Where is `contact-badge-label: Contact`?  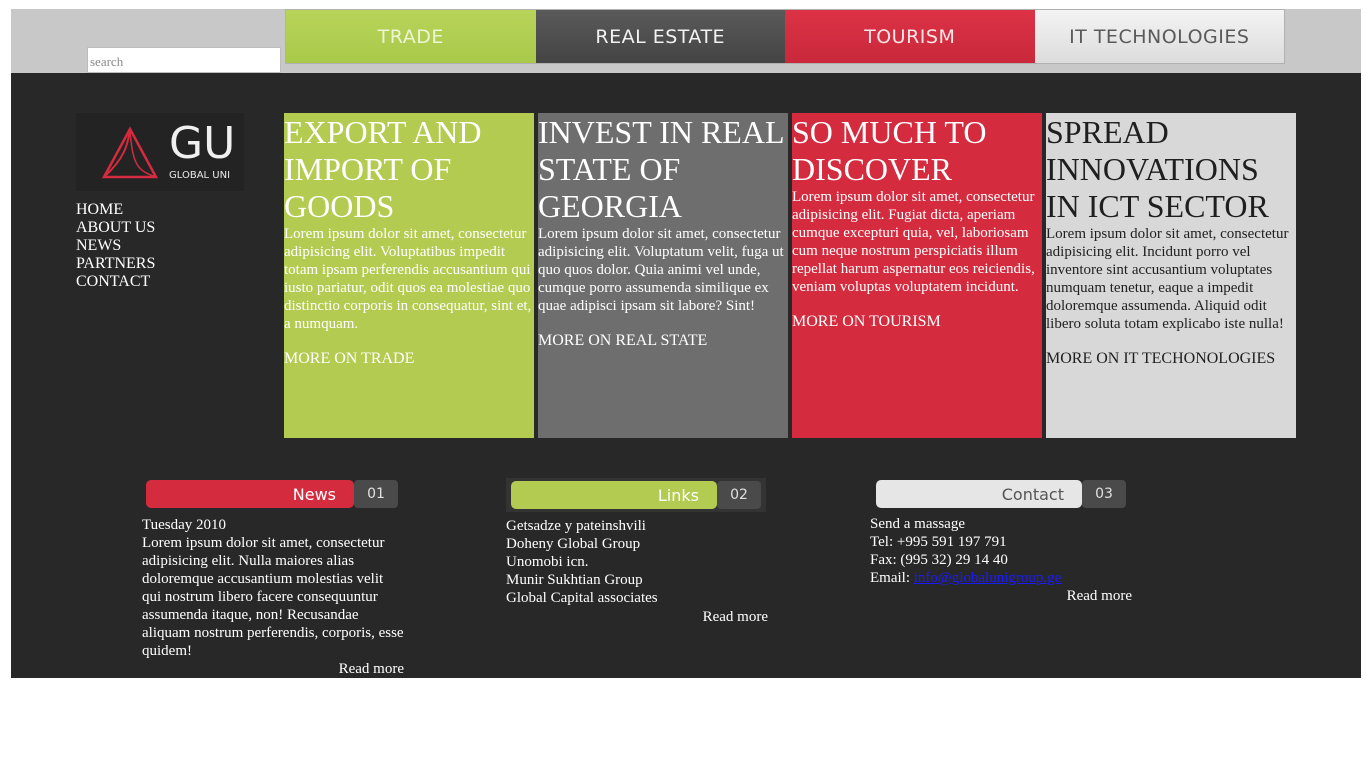 contact-badge-label: Contact is located at coordinates (979, 494).